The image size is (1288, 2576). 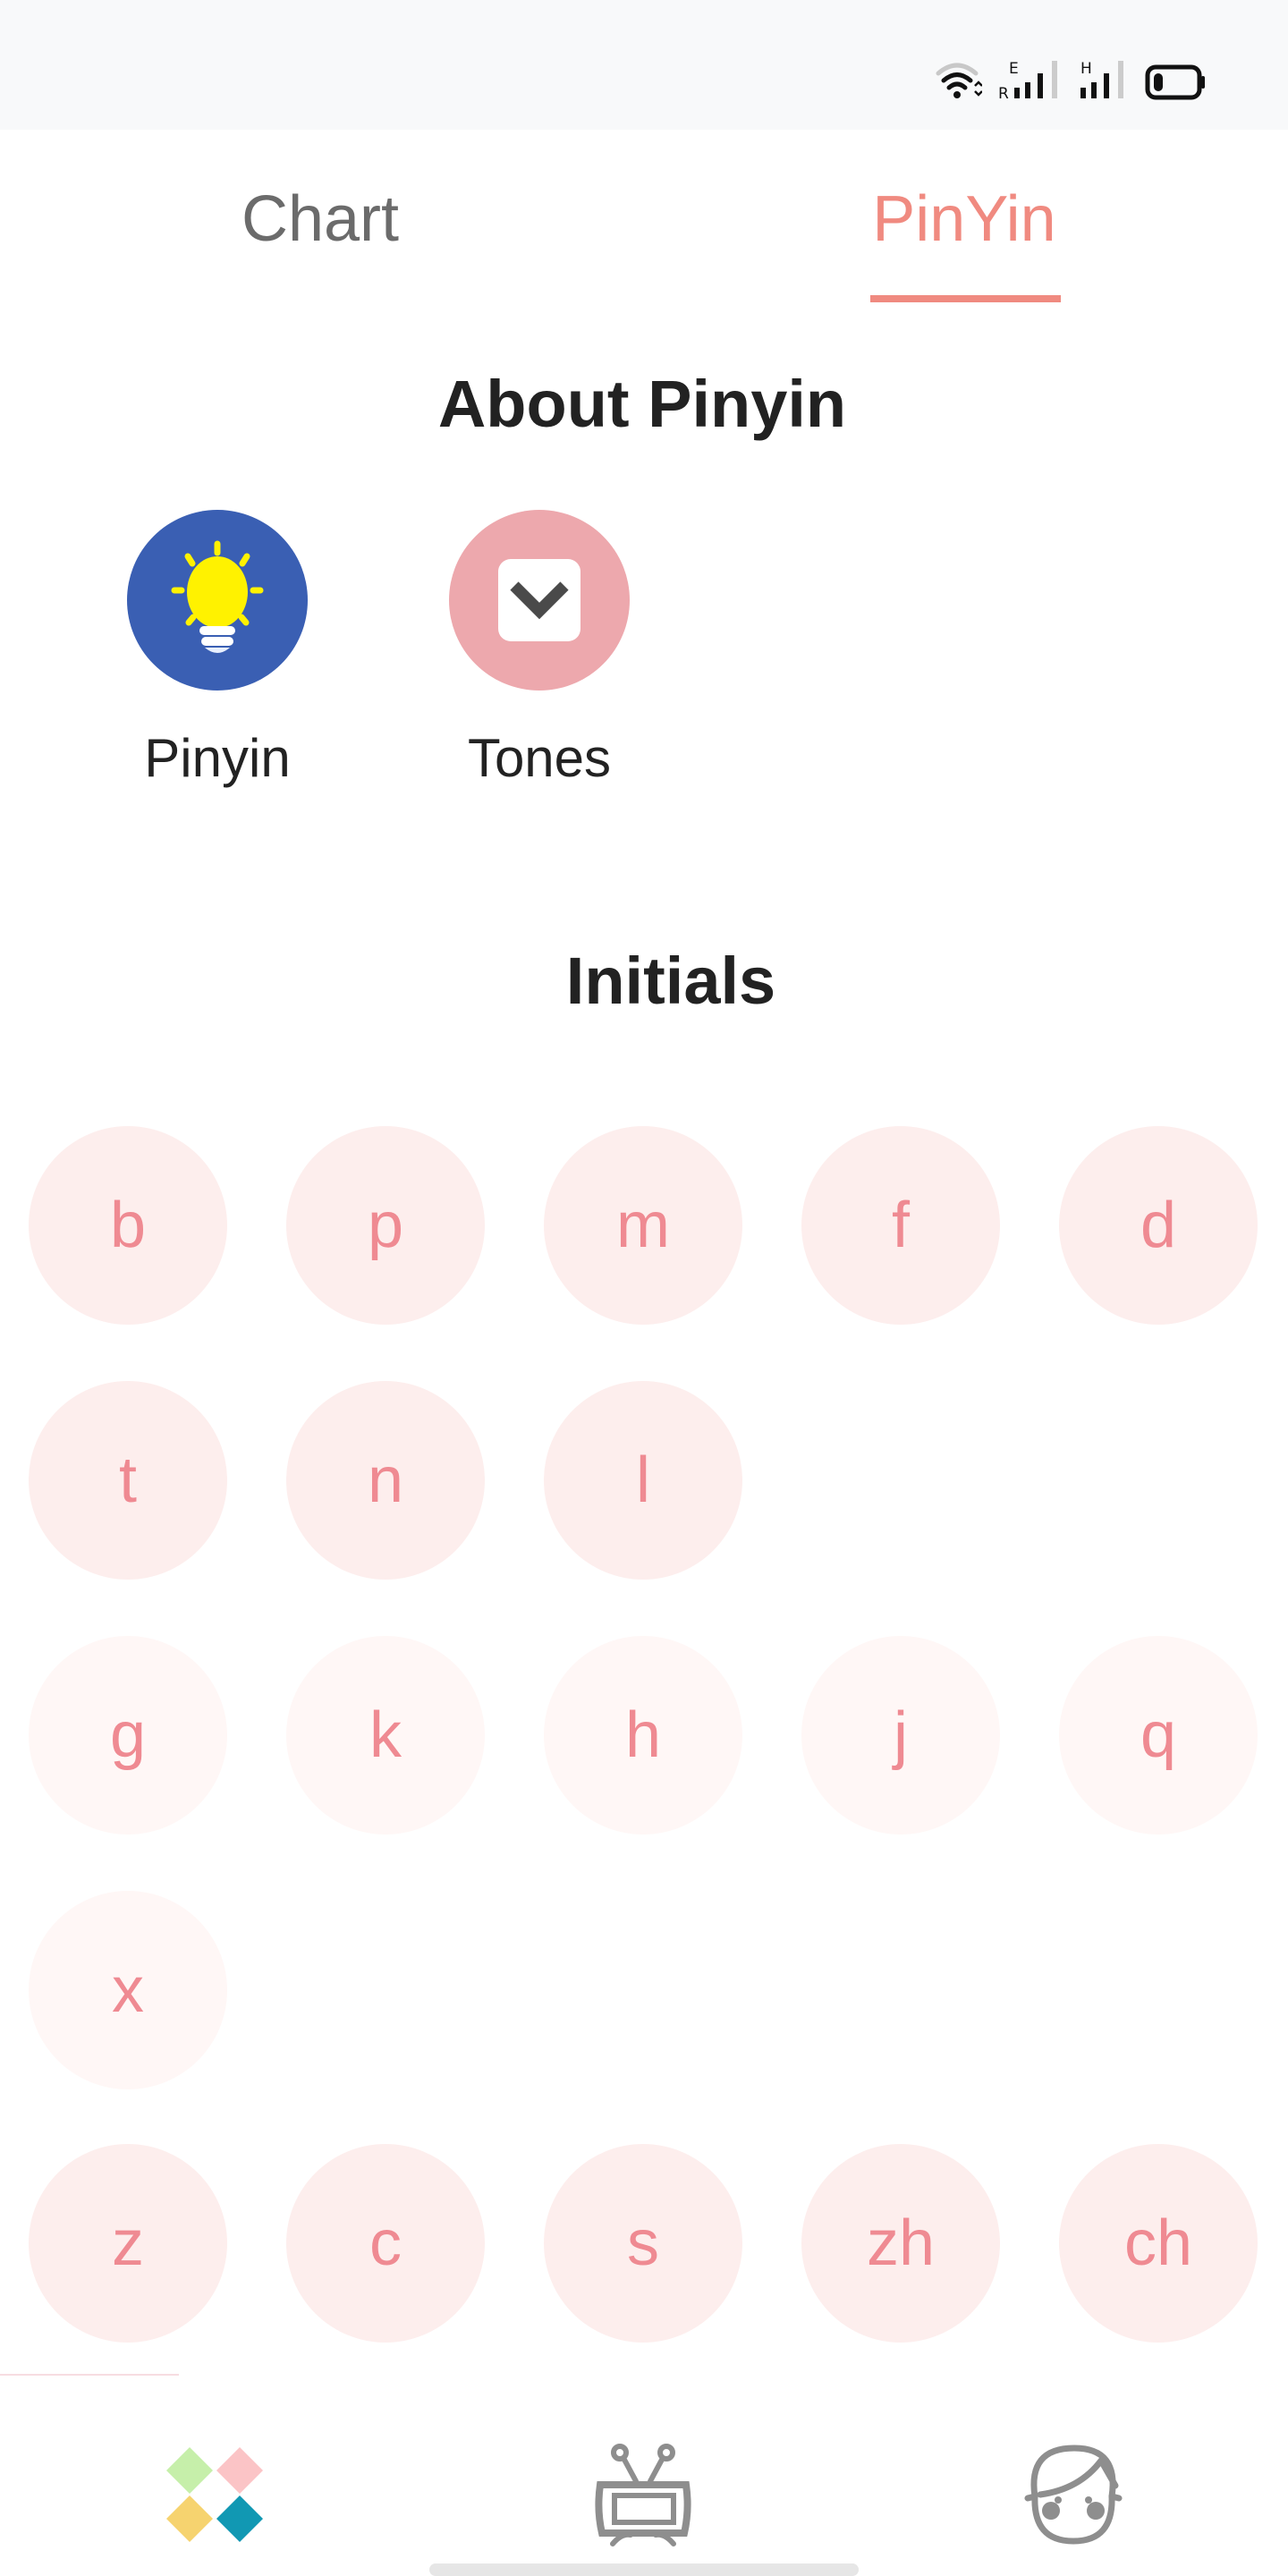 What do you see at coordinates (965, 298) in the screenshot?
I see `active-tab-indicator` at bounding box center [965, 298].